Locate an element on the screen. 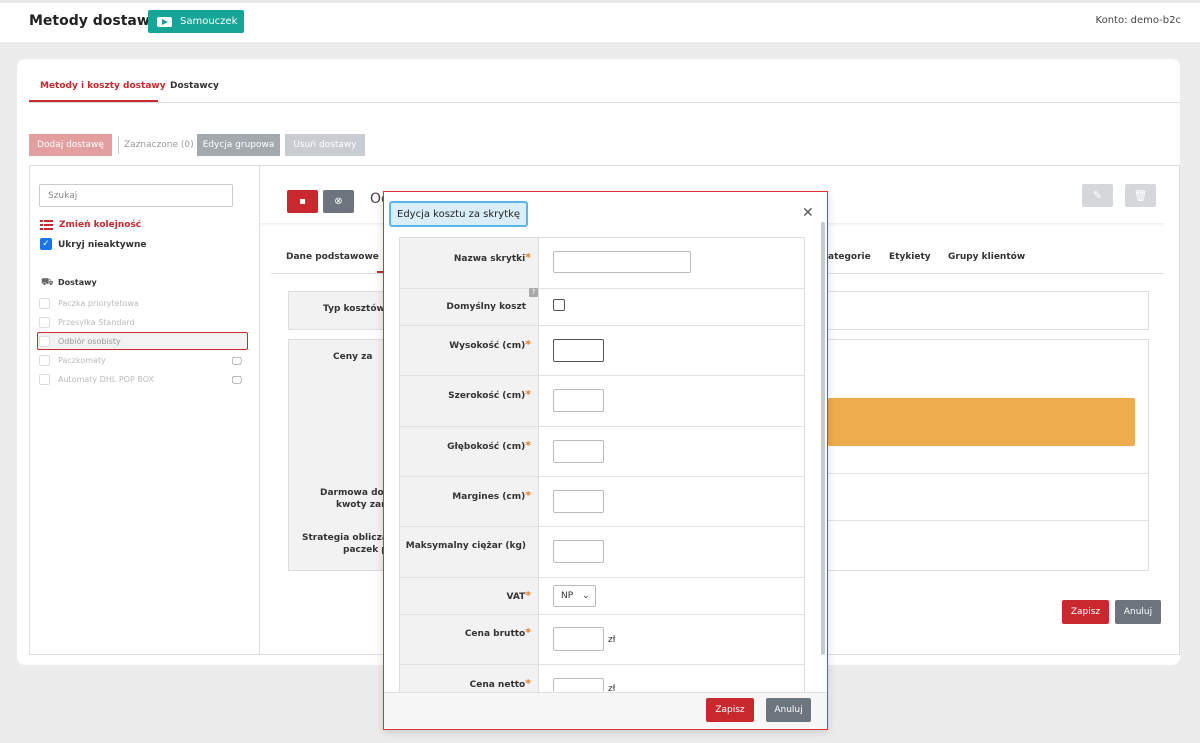 The height and width of the screenshot is (743, 1200). list-item-label: Odbiór osobisty is located at coordinates (89, 341).